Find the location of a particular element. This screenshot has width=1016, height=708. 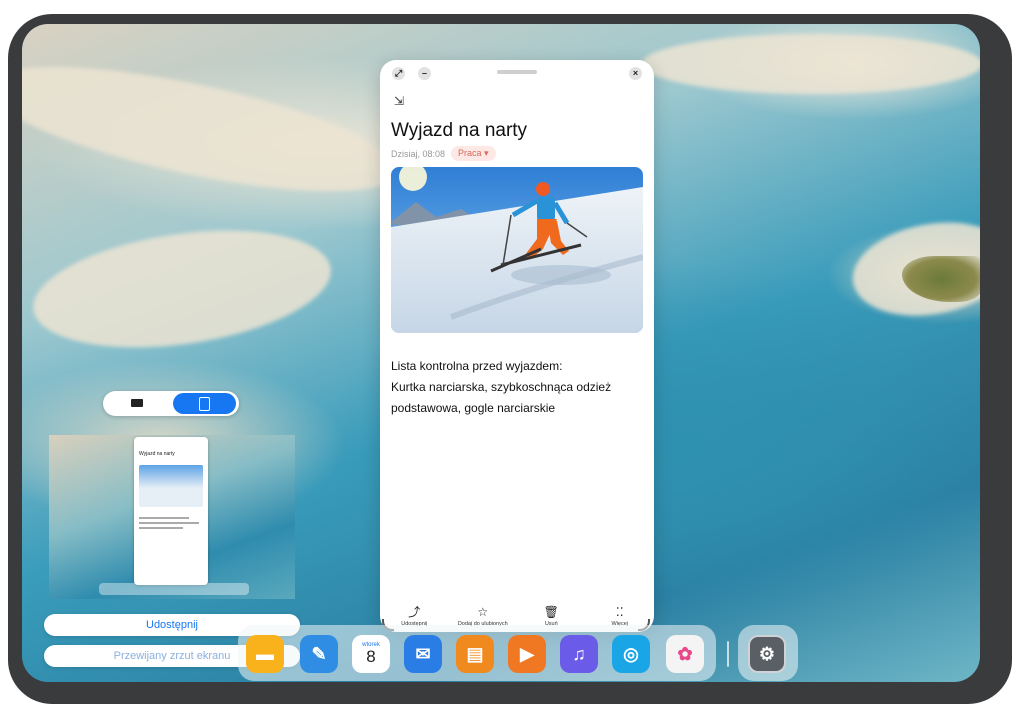

thumbnail-note-title: Wyjazd na narty is located at coordinates (157, 454).